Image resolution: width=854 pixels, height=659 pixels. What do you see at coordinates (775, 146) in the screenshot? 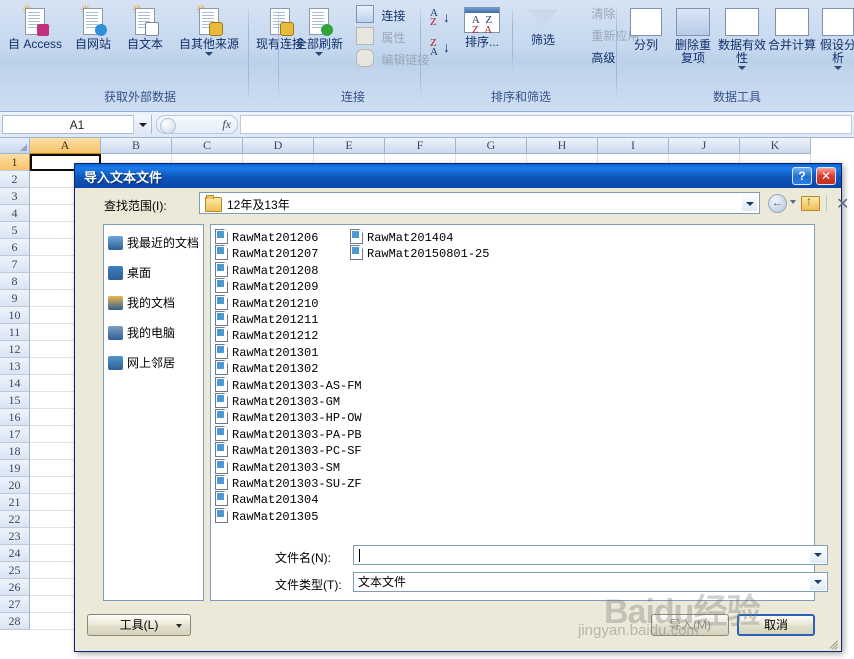
I see `column-header-K: K` at bounding box center [775, 146].